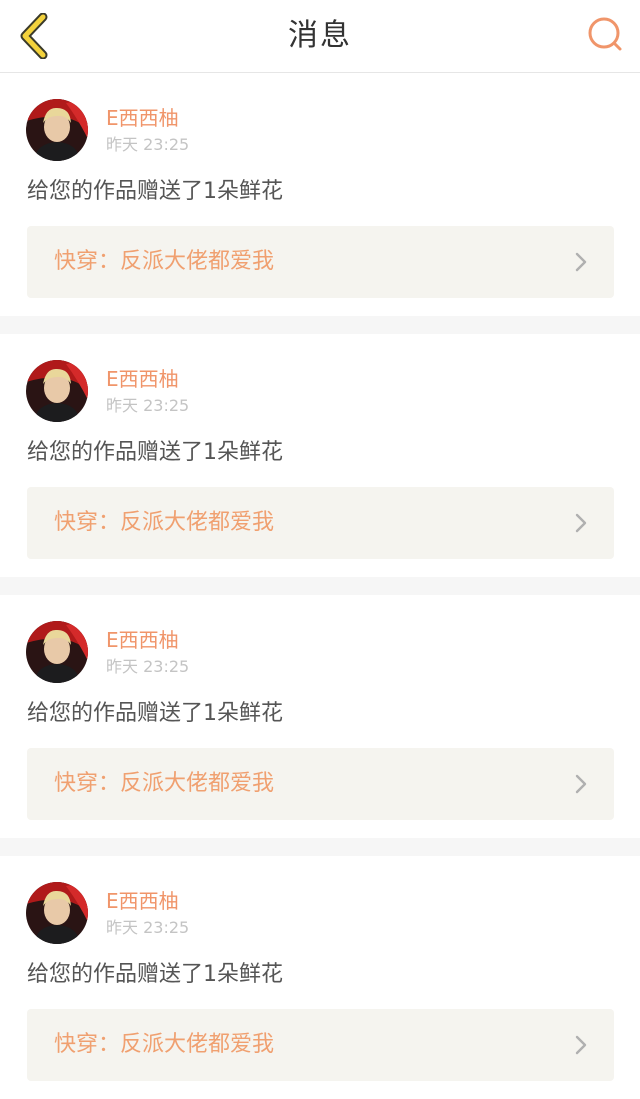 This screenshot has height=1099, width=640. I want to click on page-title: 消息, so click(320, 35).